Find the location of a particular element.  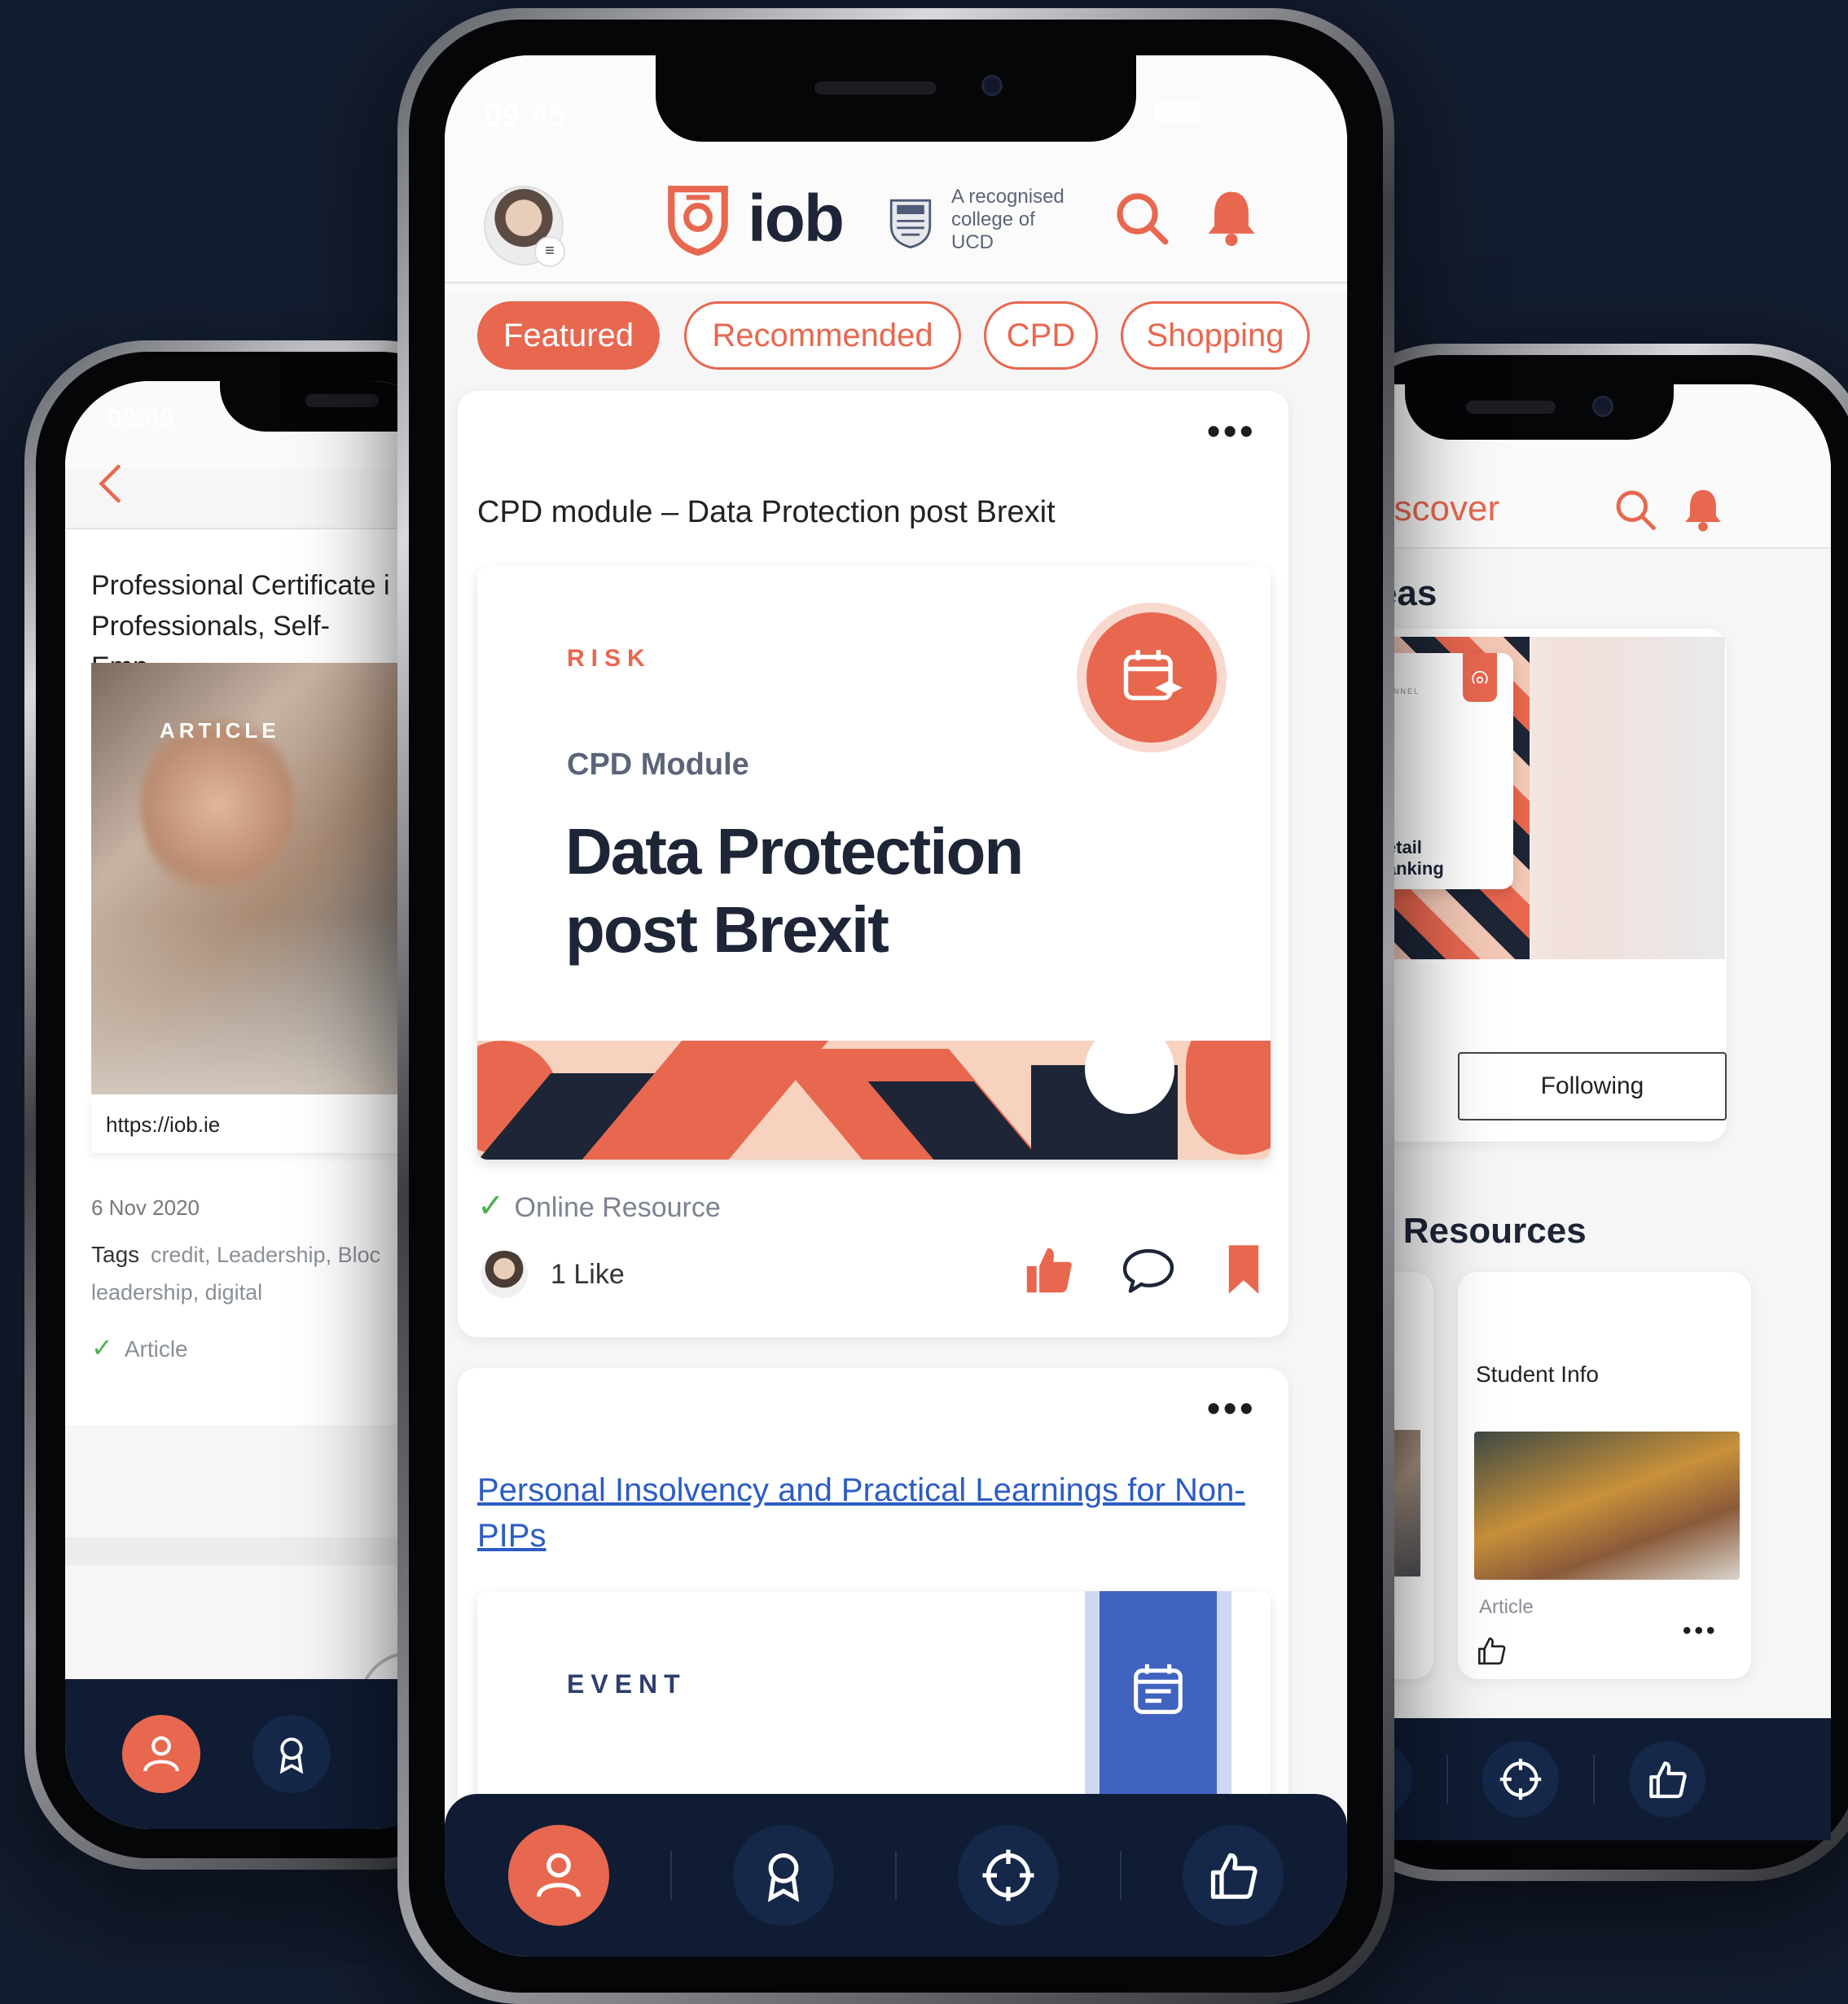

banner-title: Data Protection post Brexit is located at coordinates (795, 891).